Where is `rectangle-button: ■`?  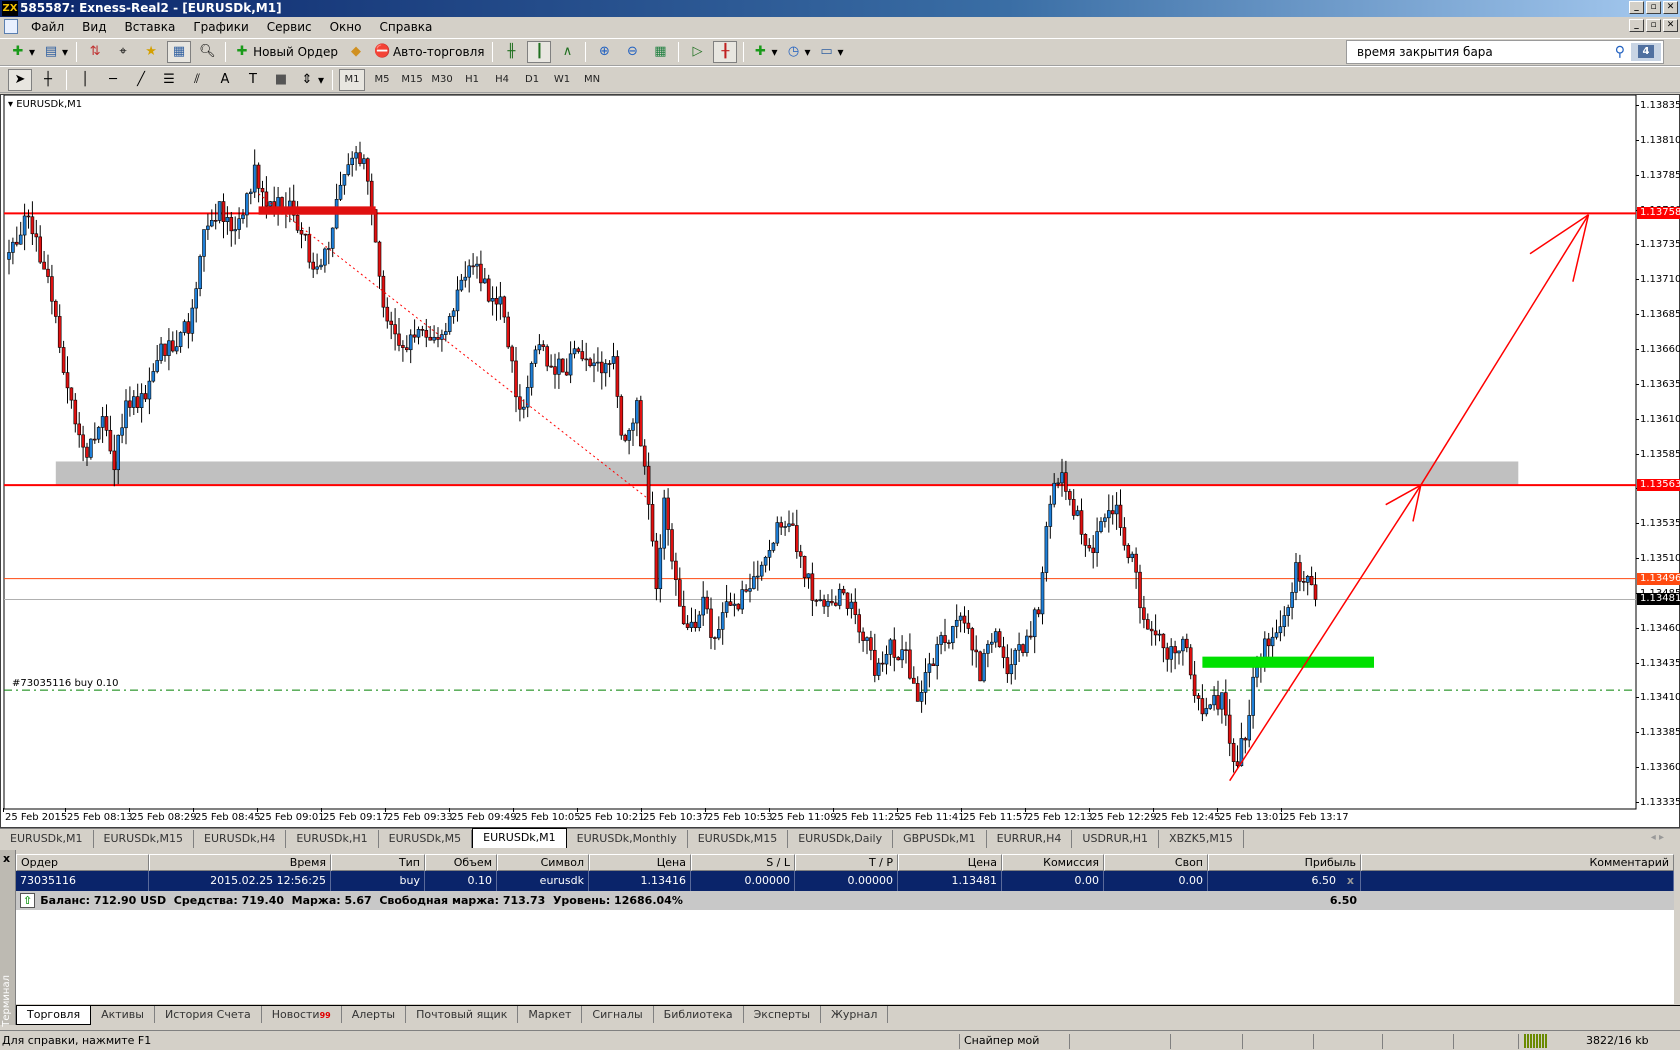
rectangle-button: ■ is located at coordinates (281, 80).